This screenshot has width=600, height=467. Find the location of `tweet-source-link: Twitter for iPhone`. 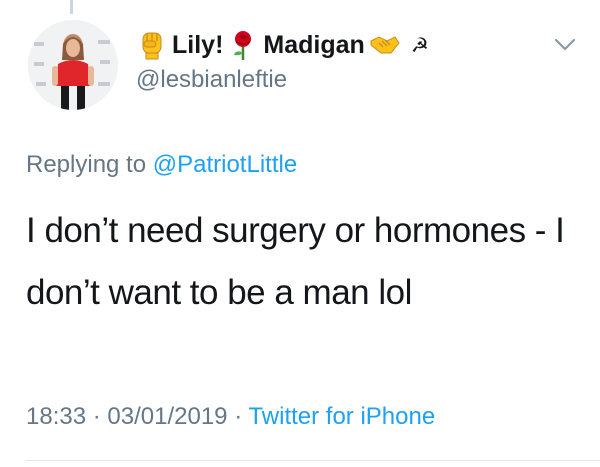

tweet-source-link: Twitter for iPhone is located at coordinates (341, 416).